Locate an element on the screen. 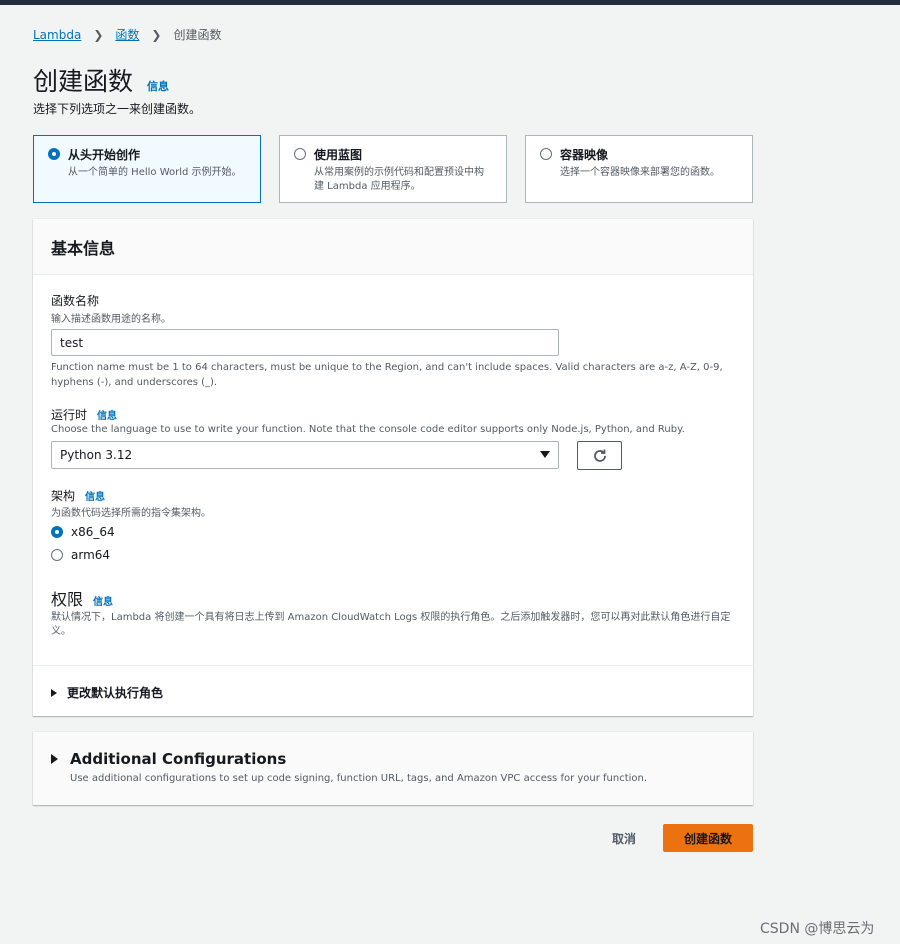 This screenshot has width=900, height=944. function-name-desc: 输入描述函数用途的名称。 is located at coordinates (111, 319).